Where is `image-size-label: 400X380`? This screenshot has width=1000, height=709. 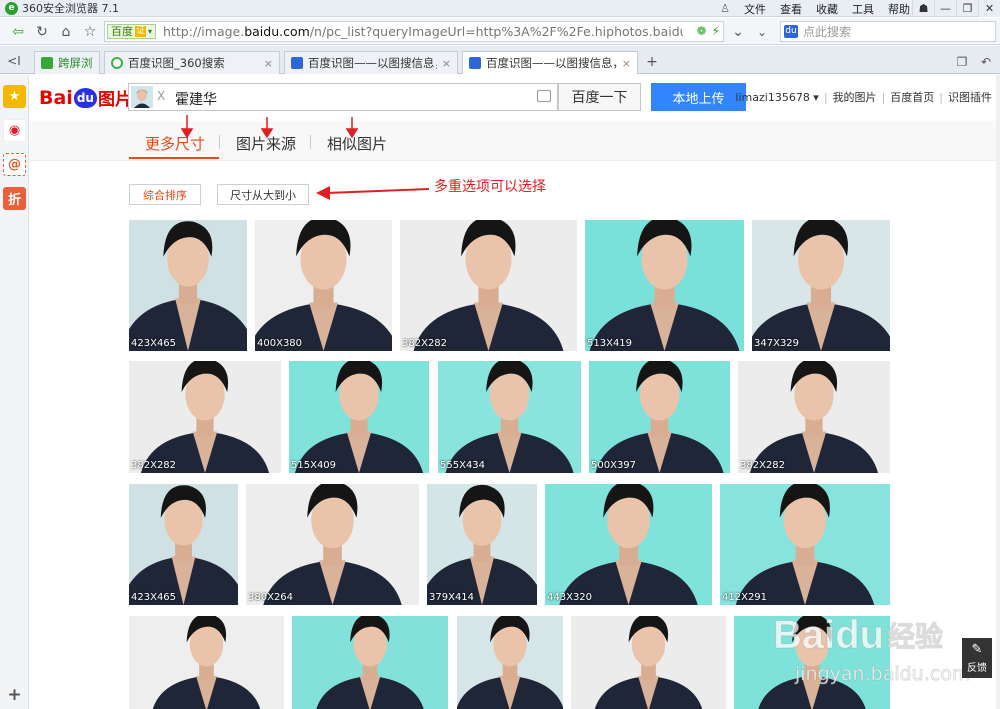
image-size-label: 400X380 is located at coordinates (280, 343).